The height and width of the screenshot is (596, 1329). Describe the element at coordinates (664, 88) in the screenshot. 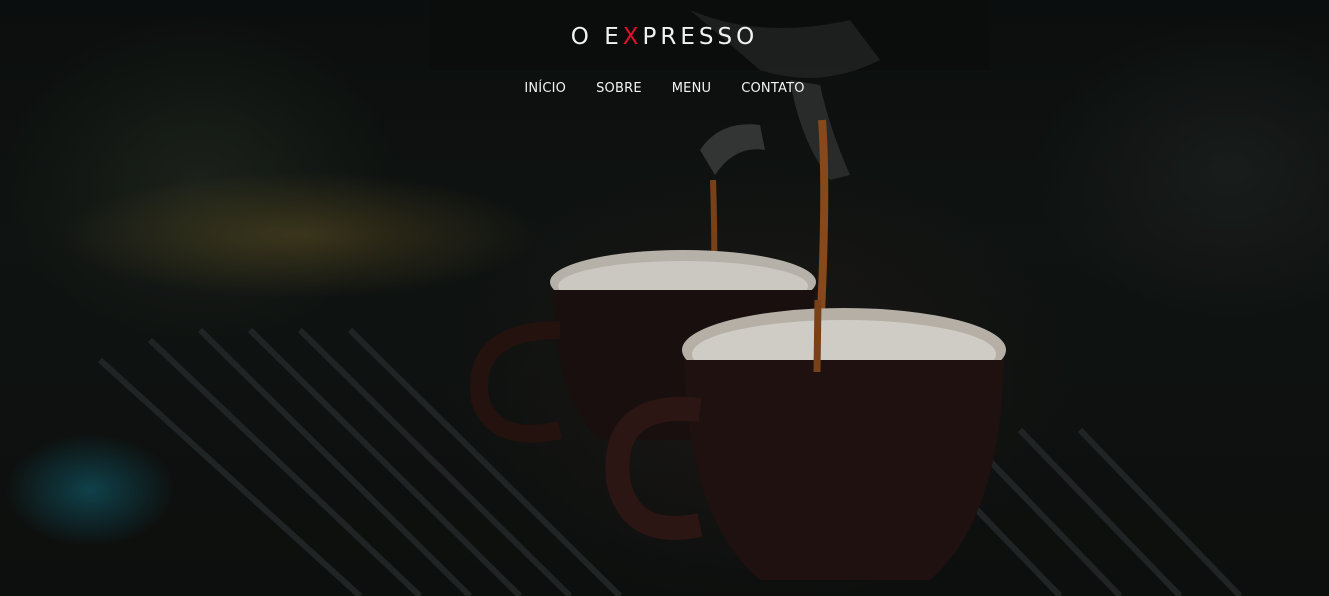

I see `main-nav: INÍCIO SOBRE MENU CONTATO` at that location.